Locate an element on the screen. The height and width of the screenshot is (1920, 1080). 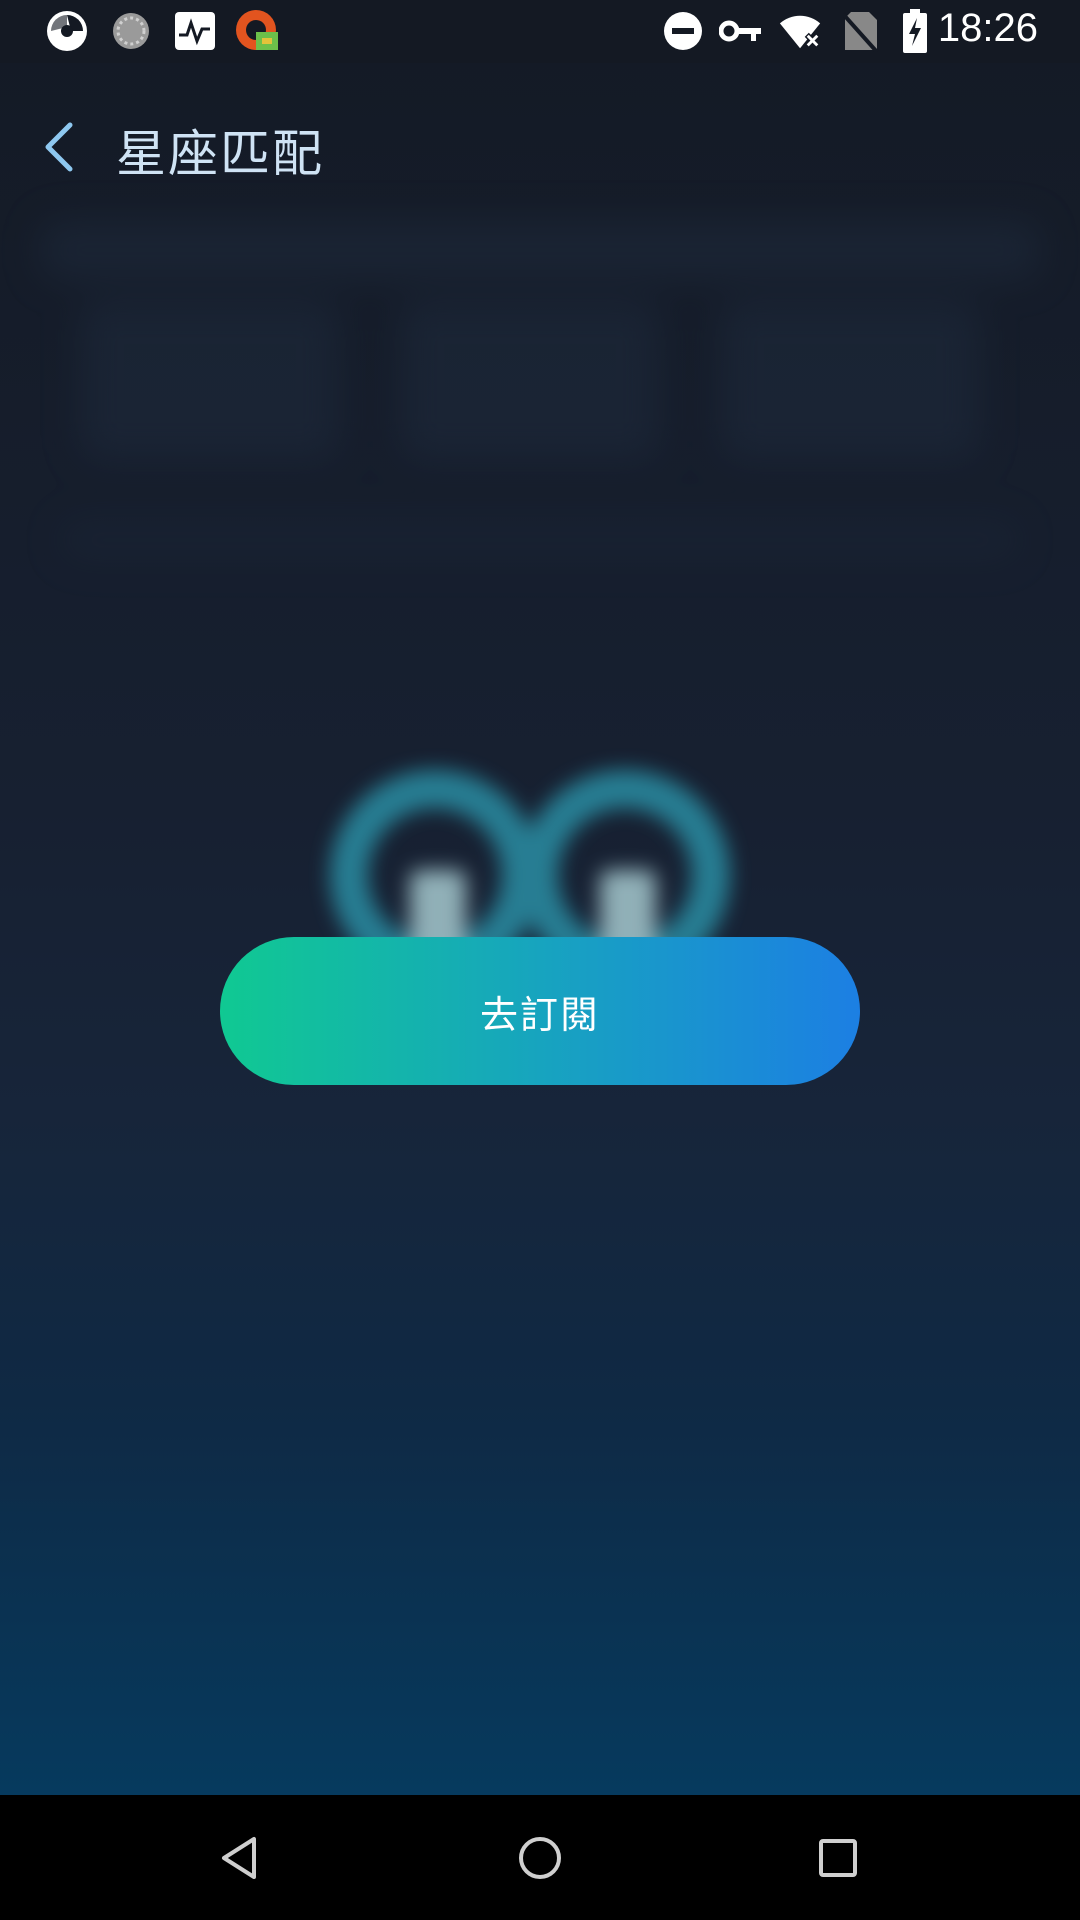
wifi-off-icon is located at coordinates (801, 31).